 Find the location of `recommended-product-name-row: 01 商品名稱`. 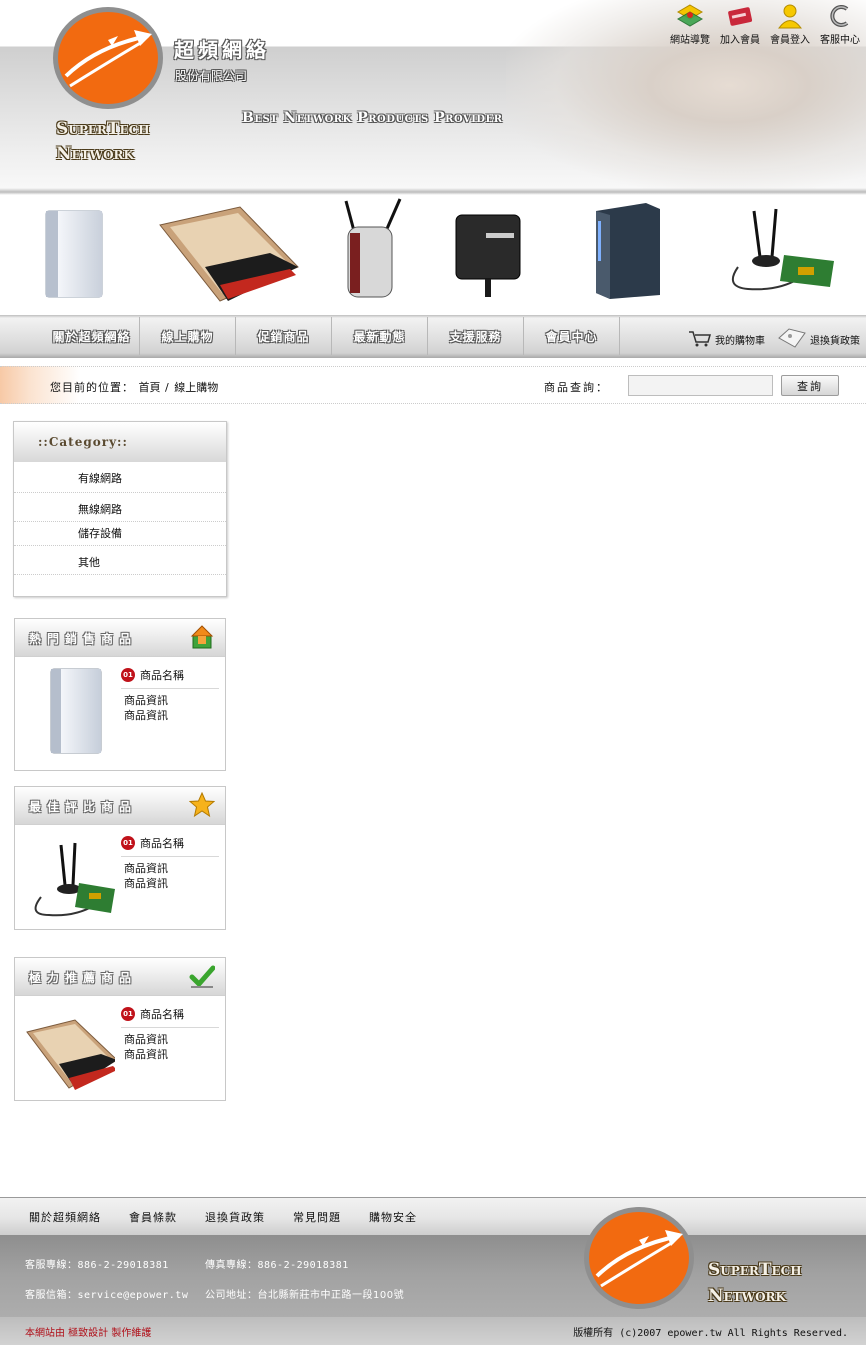

recommended-product-name-row: 01 商品名稱 is located at coordinates (170, 1017).